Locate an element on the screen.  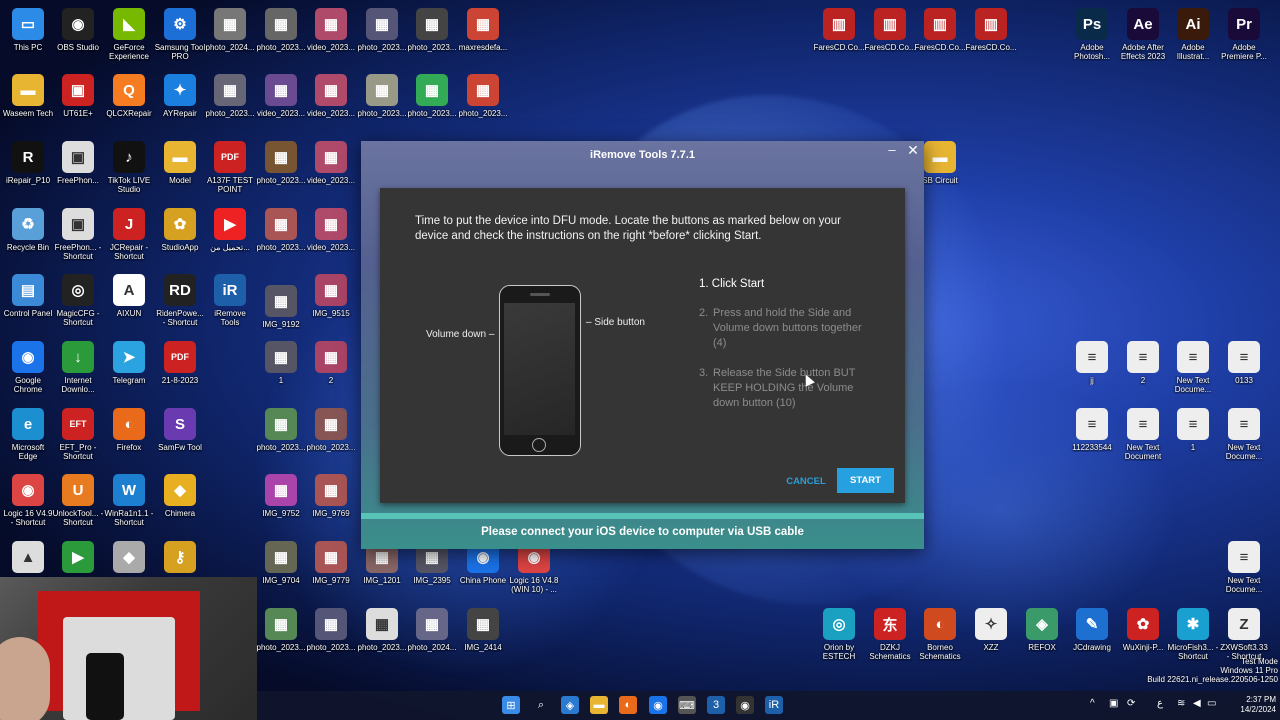
firefox-icon: ◐ is located at coordinates (628, 705).